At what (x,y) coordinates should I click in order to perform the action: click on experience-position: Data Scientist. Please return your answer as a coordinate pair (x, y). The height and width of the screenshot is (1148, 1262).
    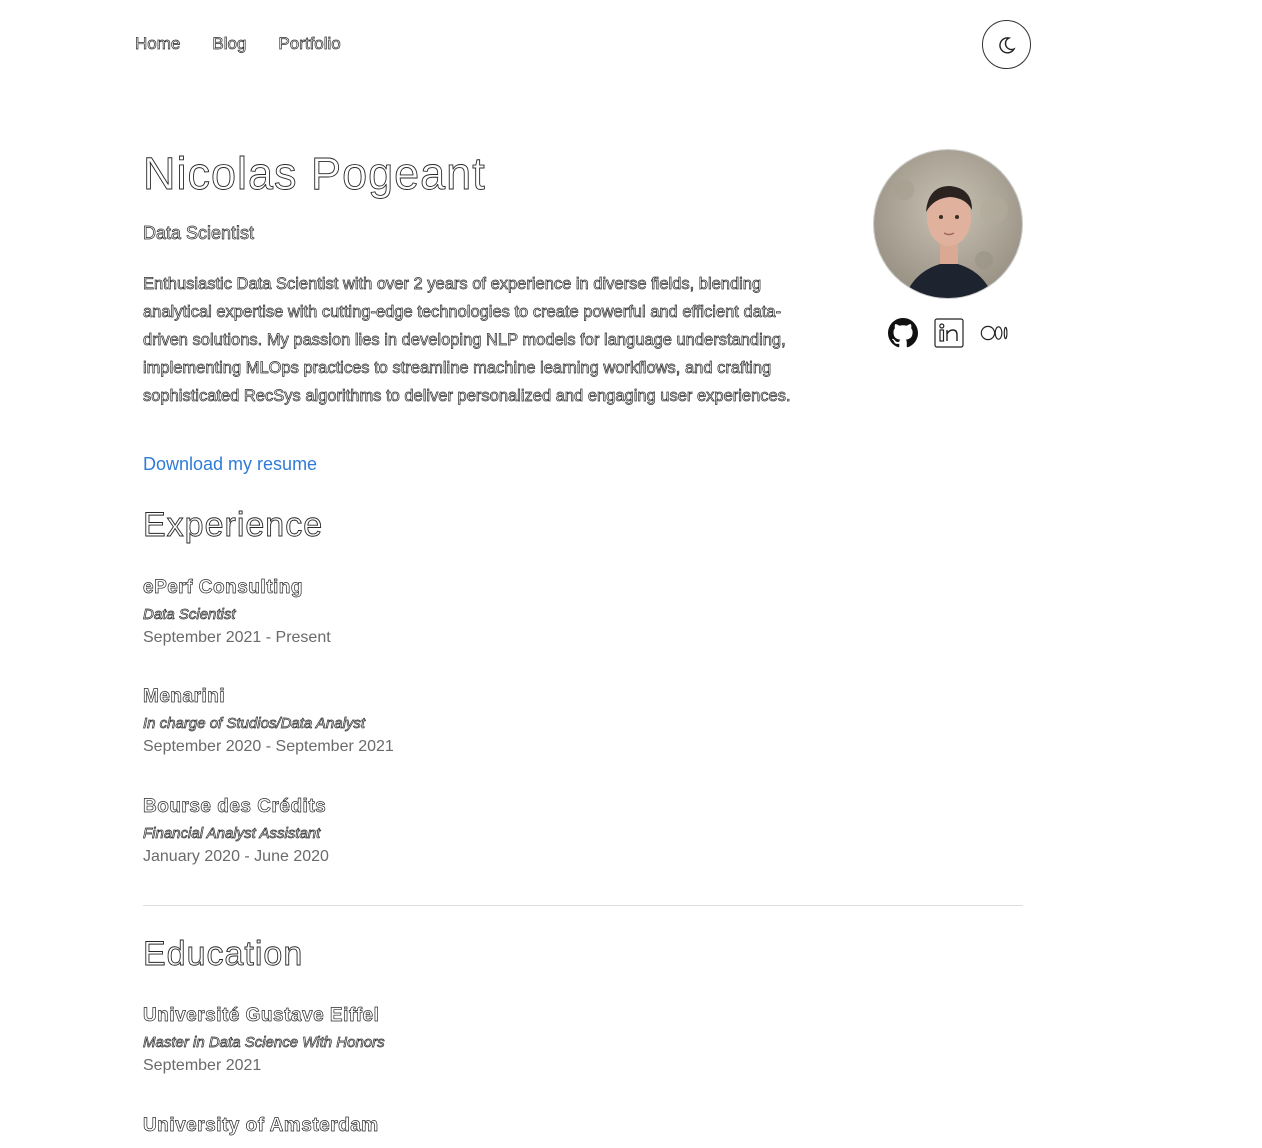
    Looking at the image, I should click on (189, 615).